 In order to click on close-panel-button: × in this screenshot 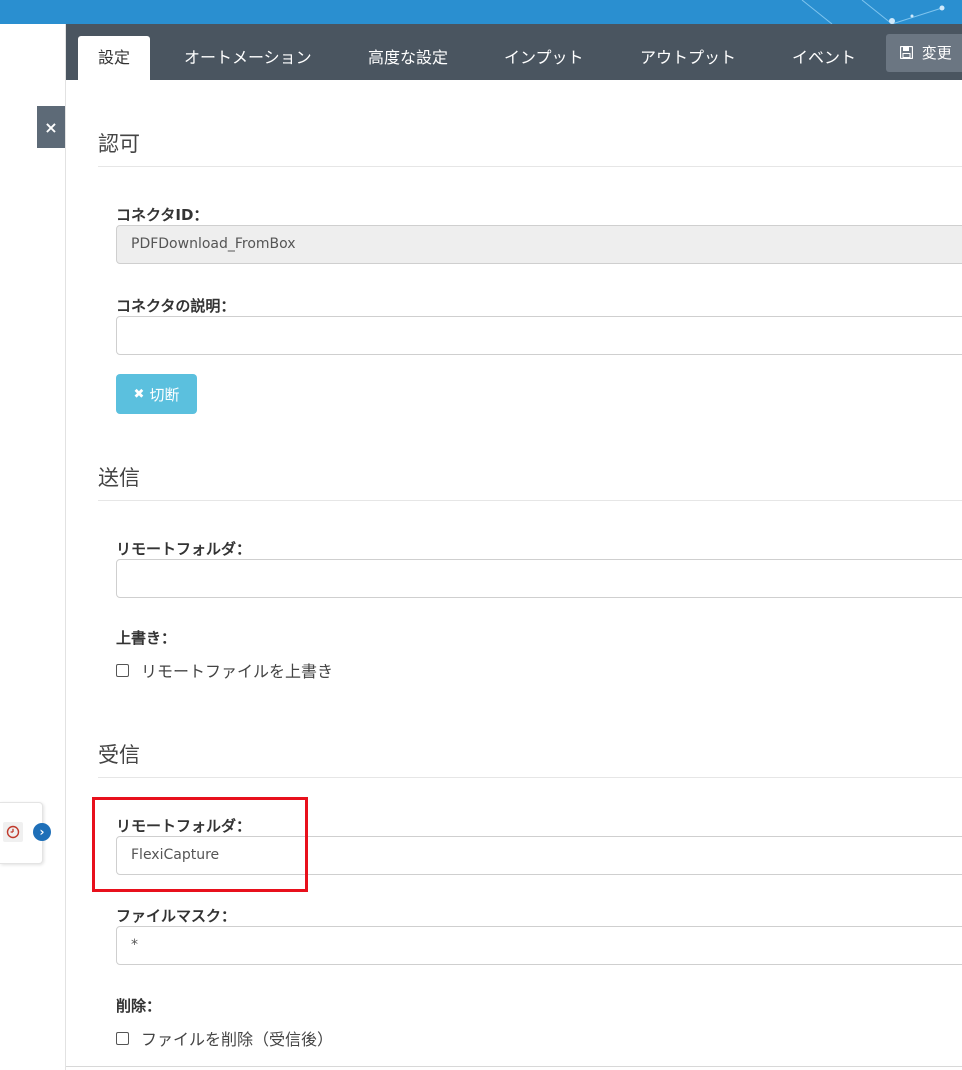, I will do `click(51, 127)`.